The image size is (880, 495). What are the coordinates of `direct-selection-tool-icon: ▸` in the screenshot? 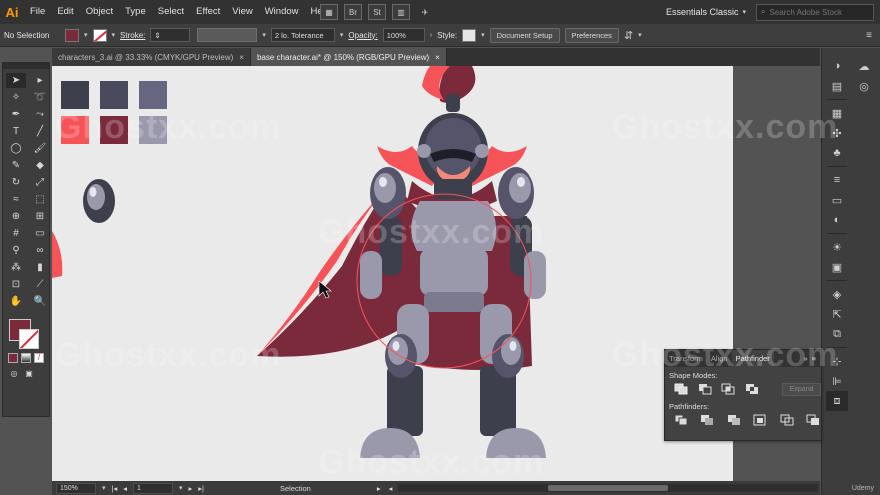 It's located at (40, 80).